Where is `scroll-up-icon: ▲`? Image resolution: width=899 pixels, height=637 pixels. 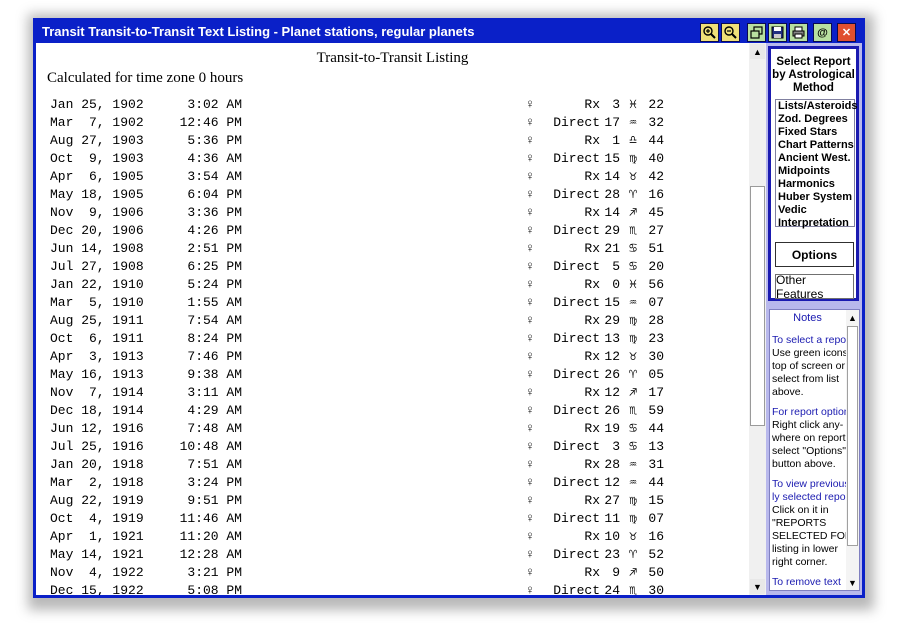
scroll-up-icon: ▲ is located at coordinates (757, 51).